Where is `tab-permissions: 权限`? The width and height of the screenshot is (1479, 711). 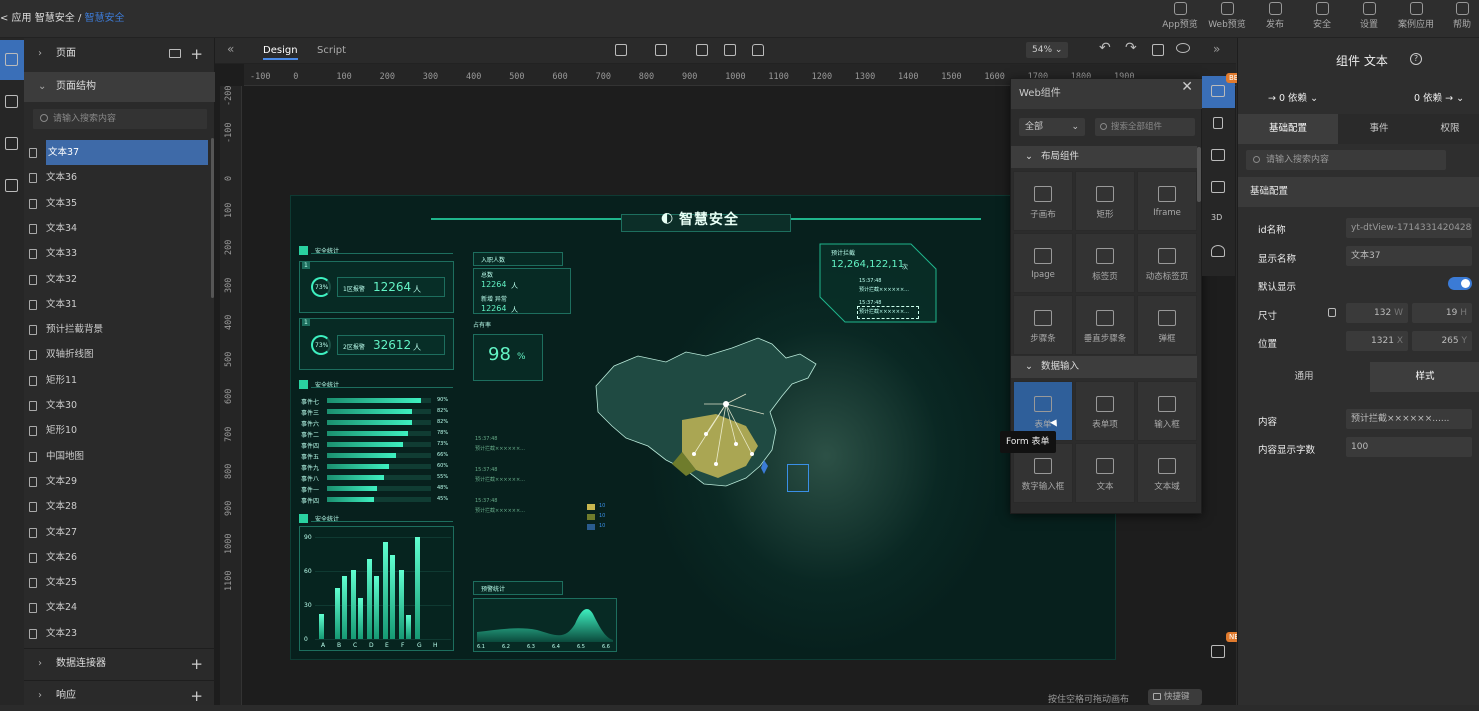
tab-permissions: 权限 is located at coordinates (1449, 129).